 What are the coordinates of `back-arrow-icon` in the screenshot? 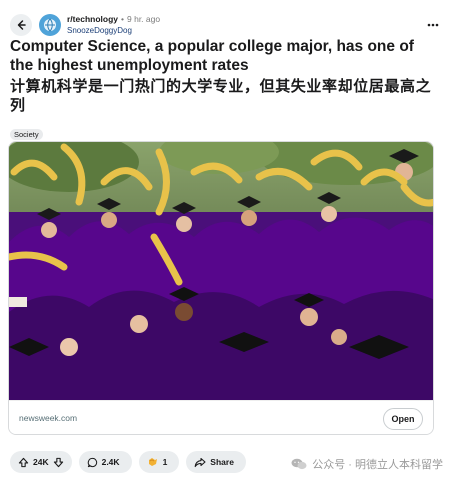 It's located at (21, 25).